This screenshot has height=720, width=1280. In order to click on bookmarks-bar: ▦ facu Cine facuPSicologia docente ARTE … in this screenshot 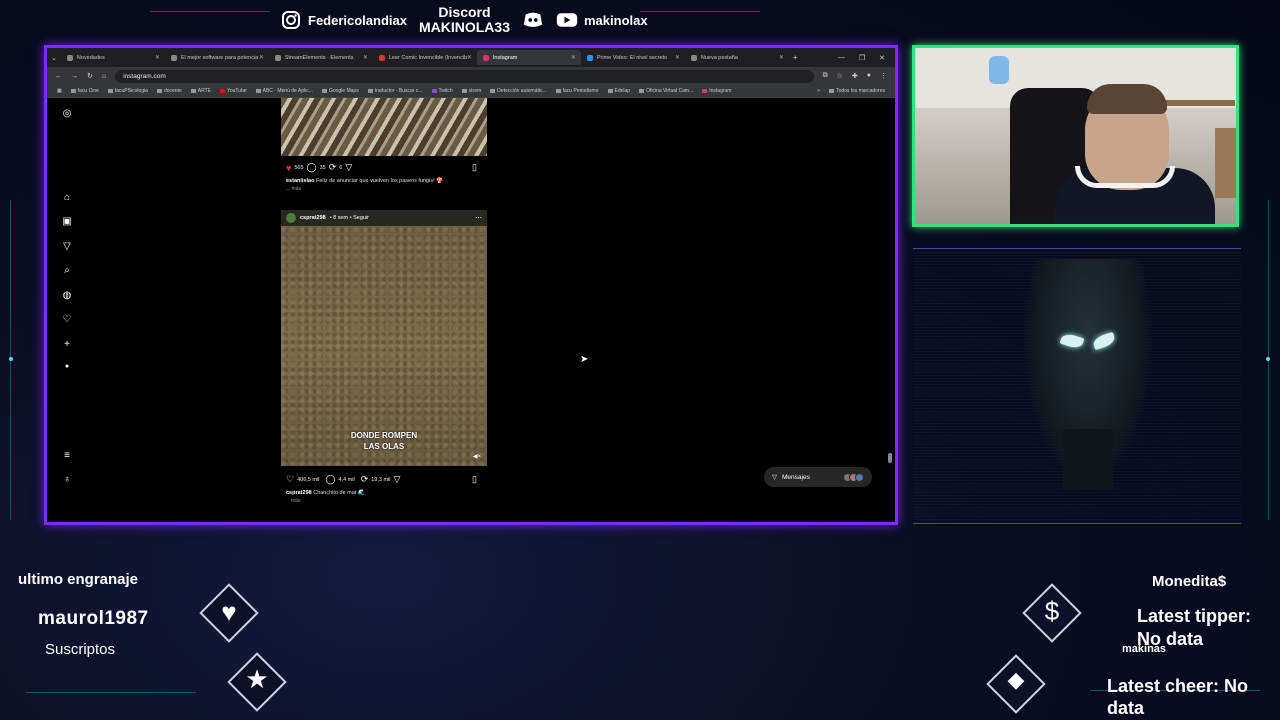, I will do `click(471, 91)`.